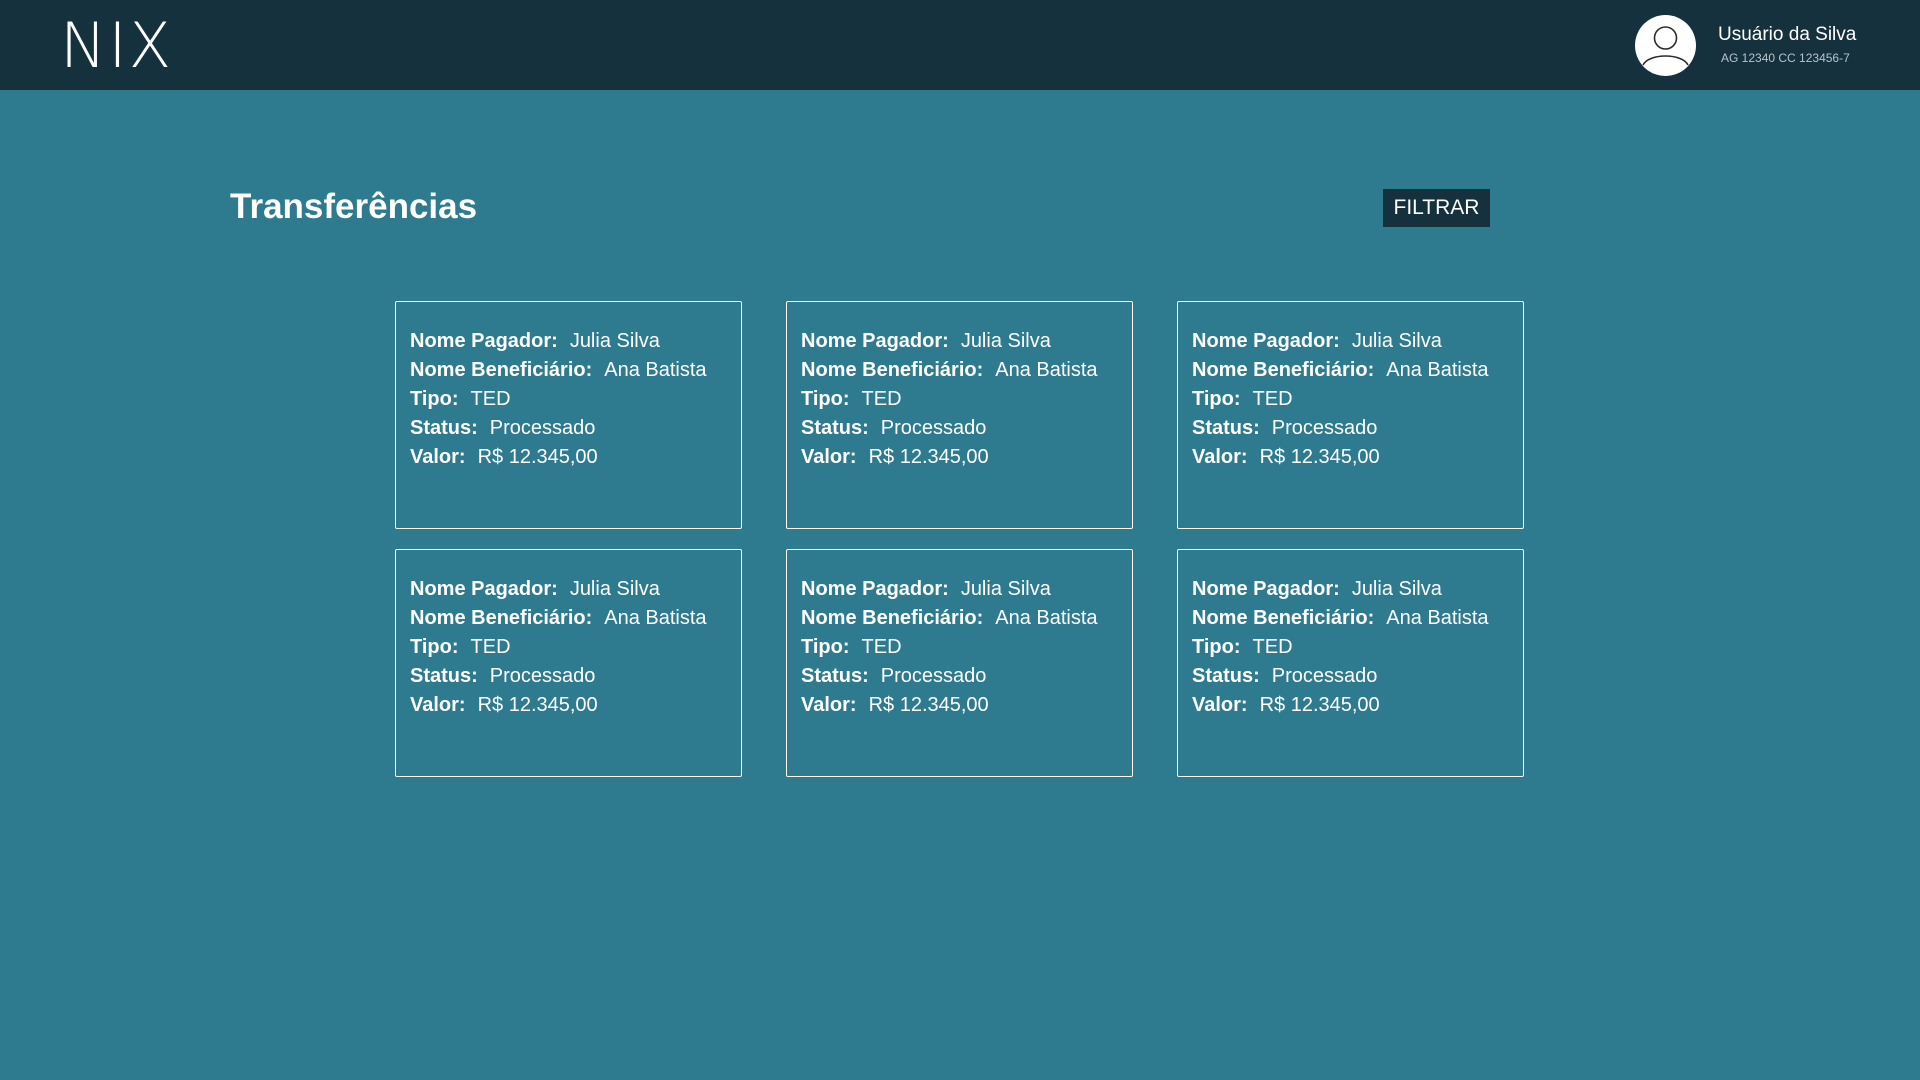 The width and height of the screenshot is (1920, 1080). What do you see at coordinates (354, 206) in the screenshot?
I see `page-title: Transferências` at bounding box center [354, 206].